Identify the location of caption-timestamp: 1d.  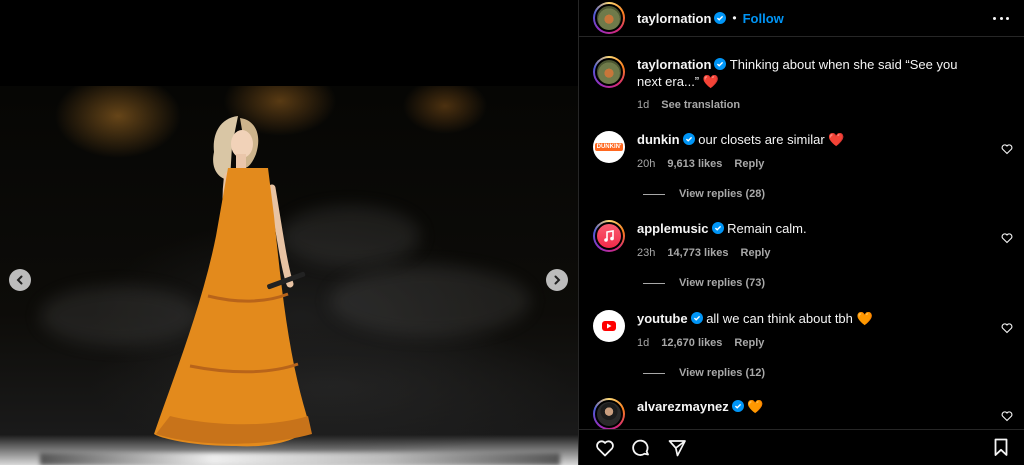
(643, 105).